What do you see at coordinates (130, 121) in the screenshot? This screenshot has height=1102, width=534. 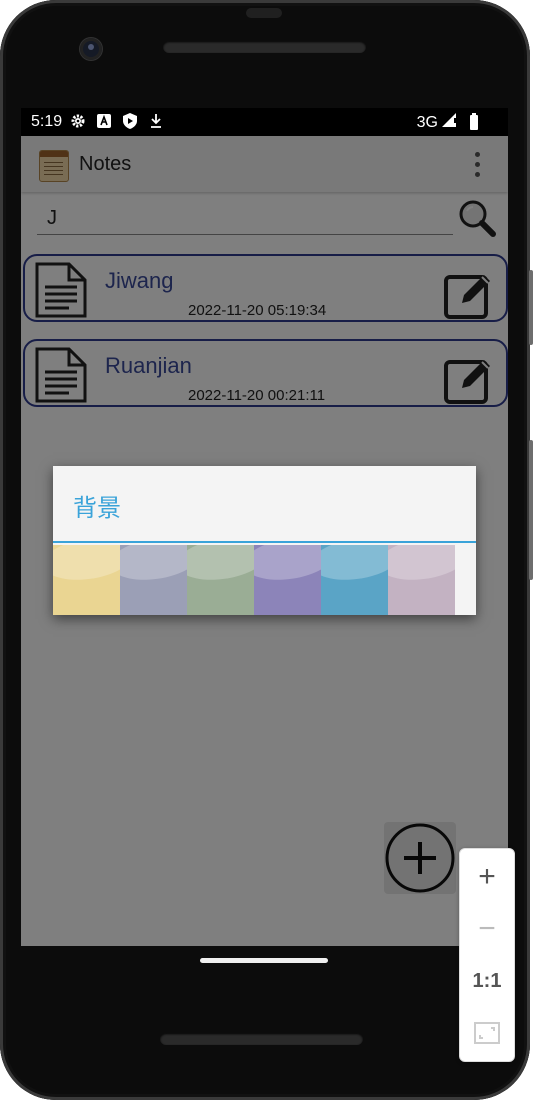 I see `shield-icon` at bounding box center [130, 121].